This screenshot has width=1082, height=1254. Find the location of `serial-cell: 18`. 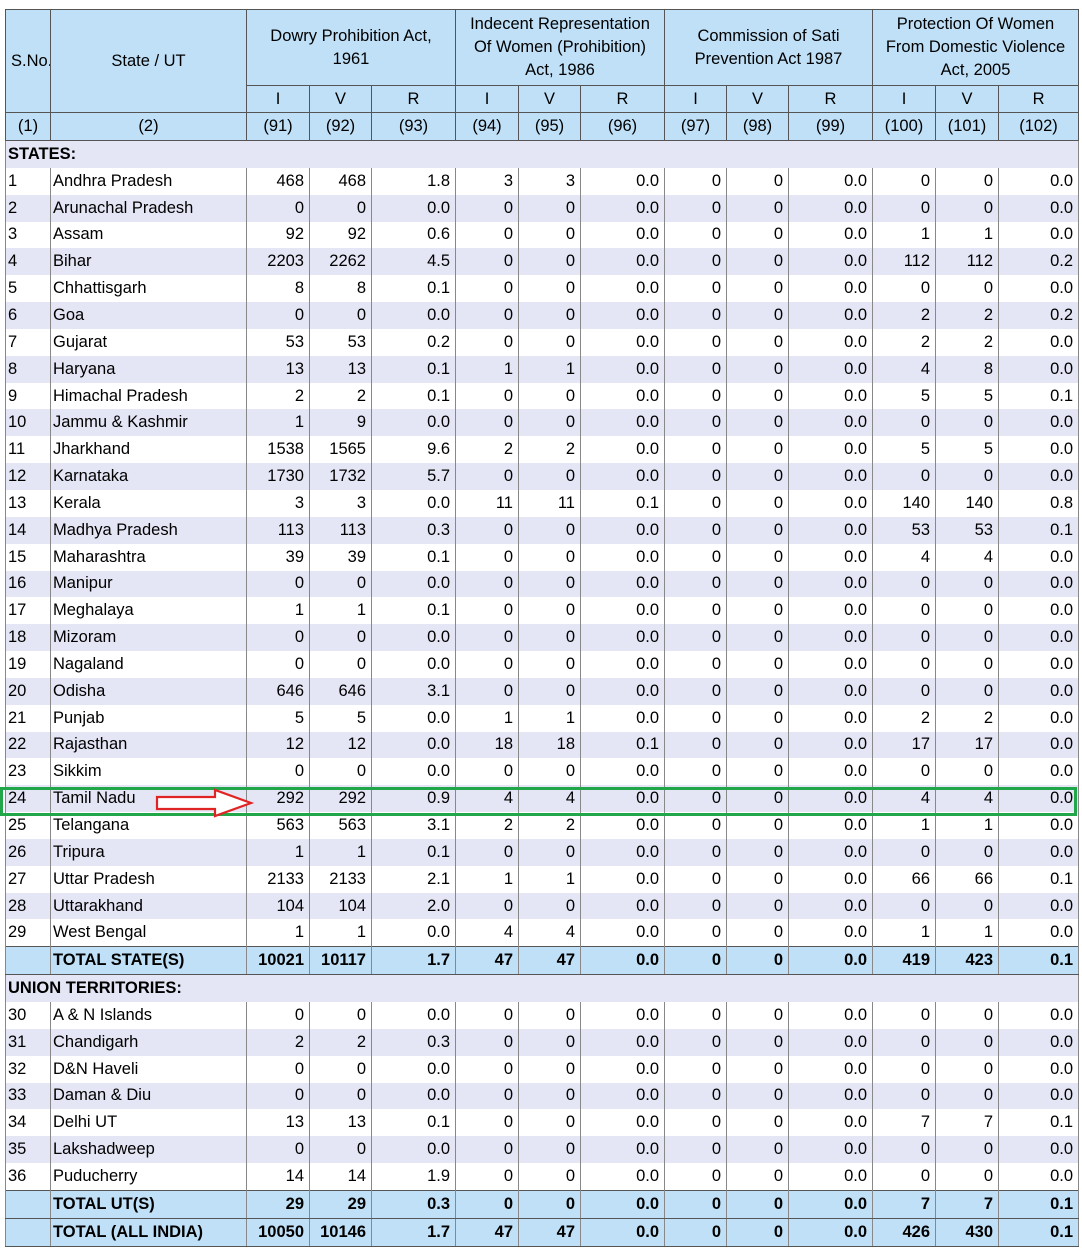

serial-cell: 18 is located at coordinates (28, 638).